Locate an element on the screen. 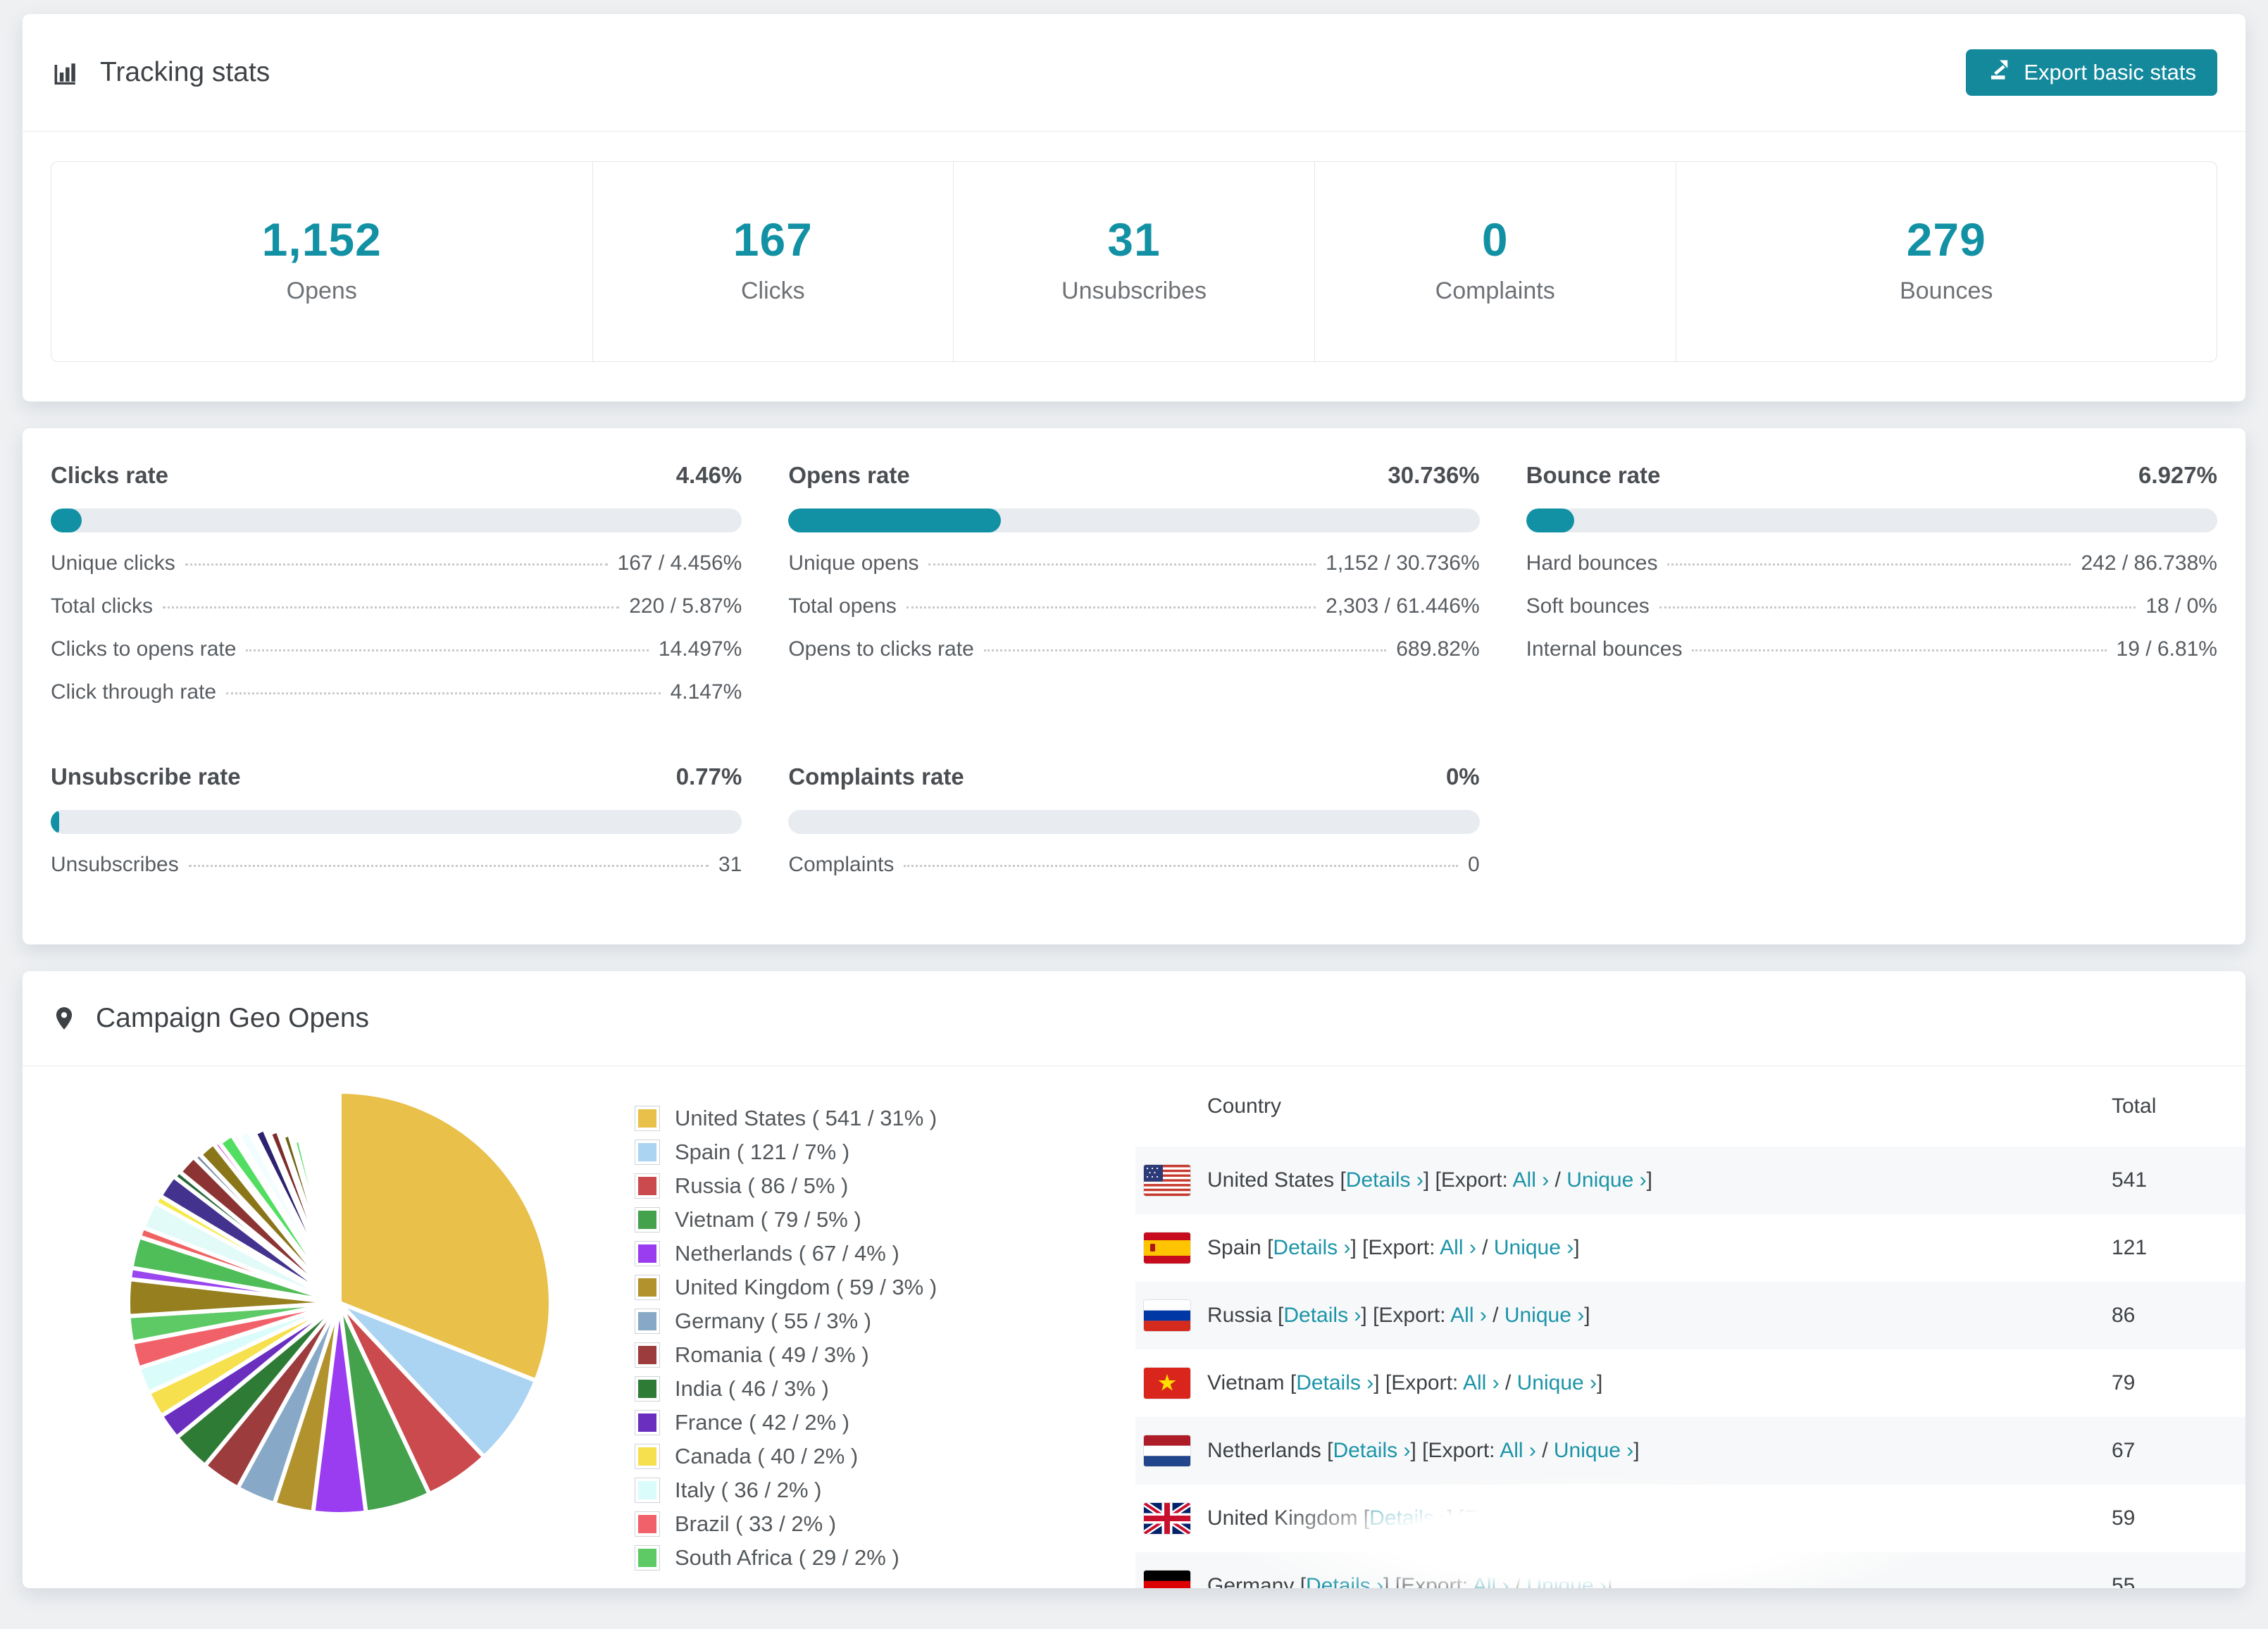 The width and height of the screenshot is (2268, 1629). export-icon is located at coordinates (2000, 72).